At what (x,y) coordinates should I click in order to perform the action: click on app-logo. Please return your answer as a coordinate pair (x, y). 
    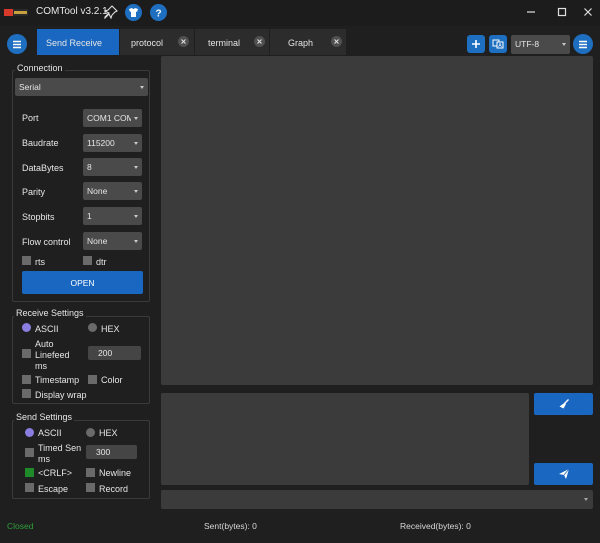
    Looking at the image, I should click on (16, 12).